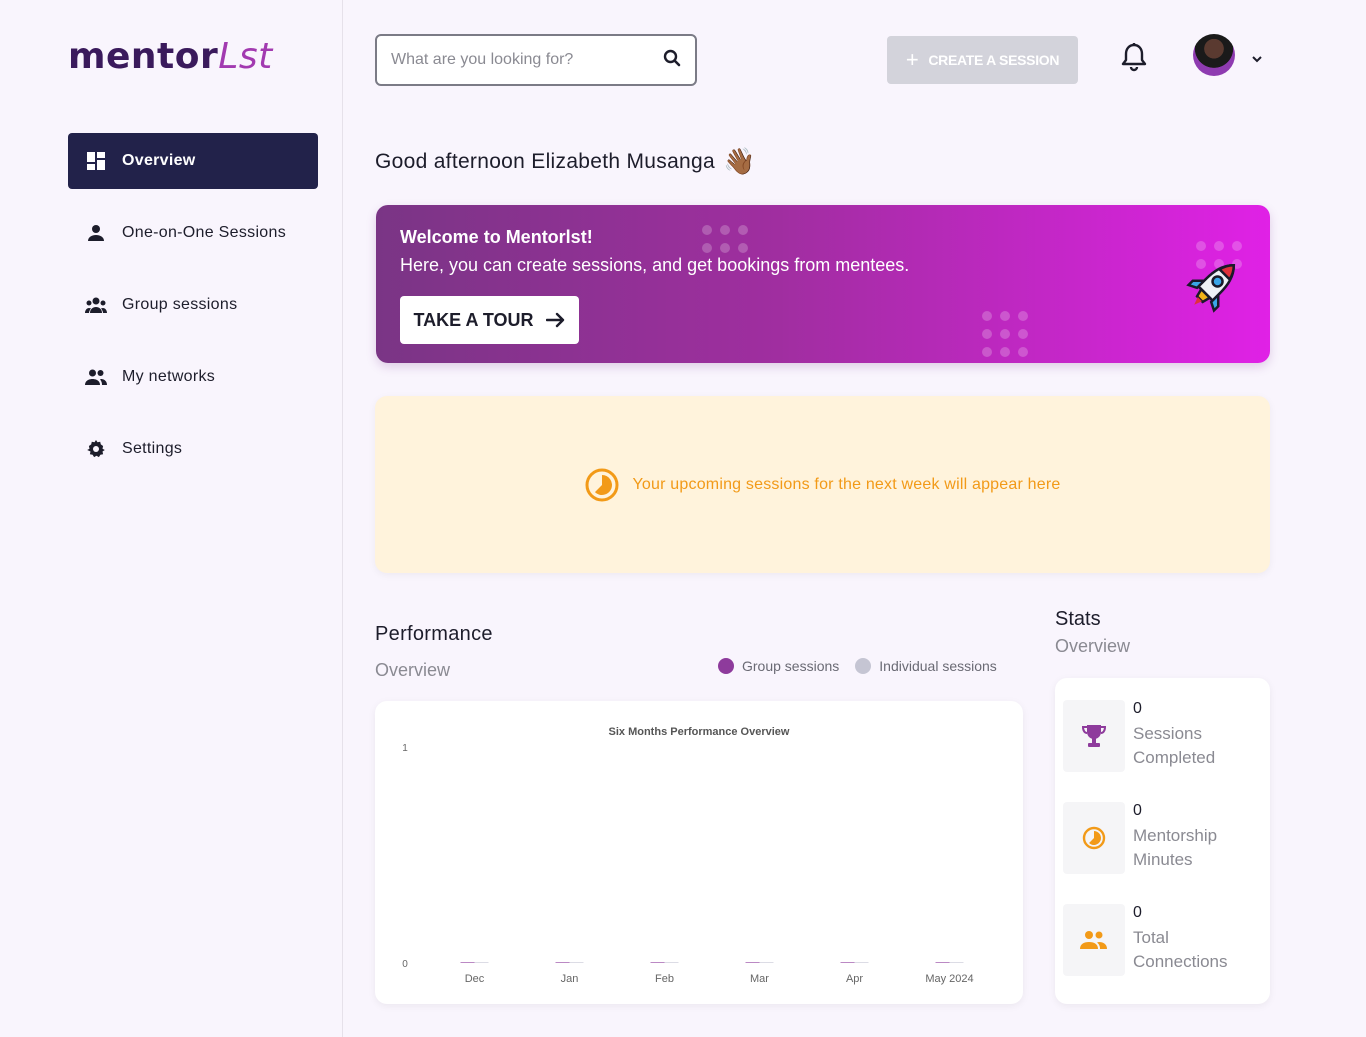 This screenshot has width=1366, height=1037. Describe the element at coordinates (170, 56) in the screenshot. I see `logo: mentorLst` at that location.